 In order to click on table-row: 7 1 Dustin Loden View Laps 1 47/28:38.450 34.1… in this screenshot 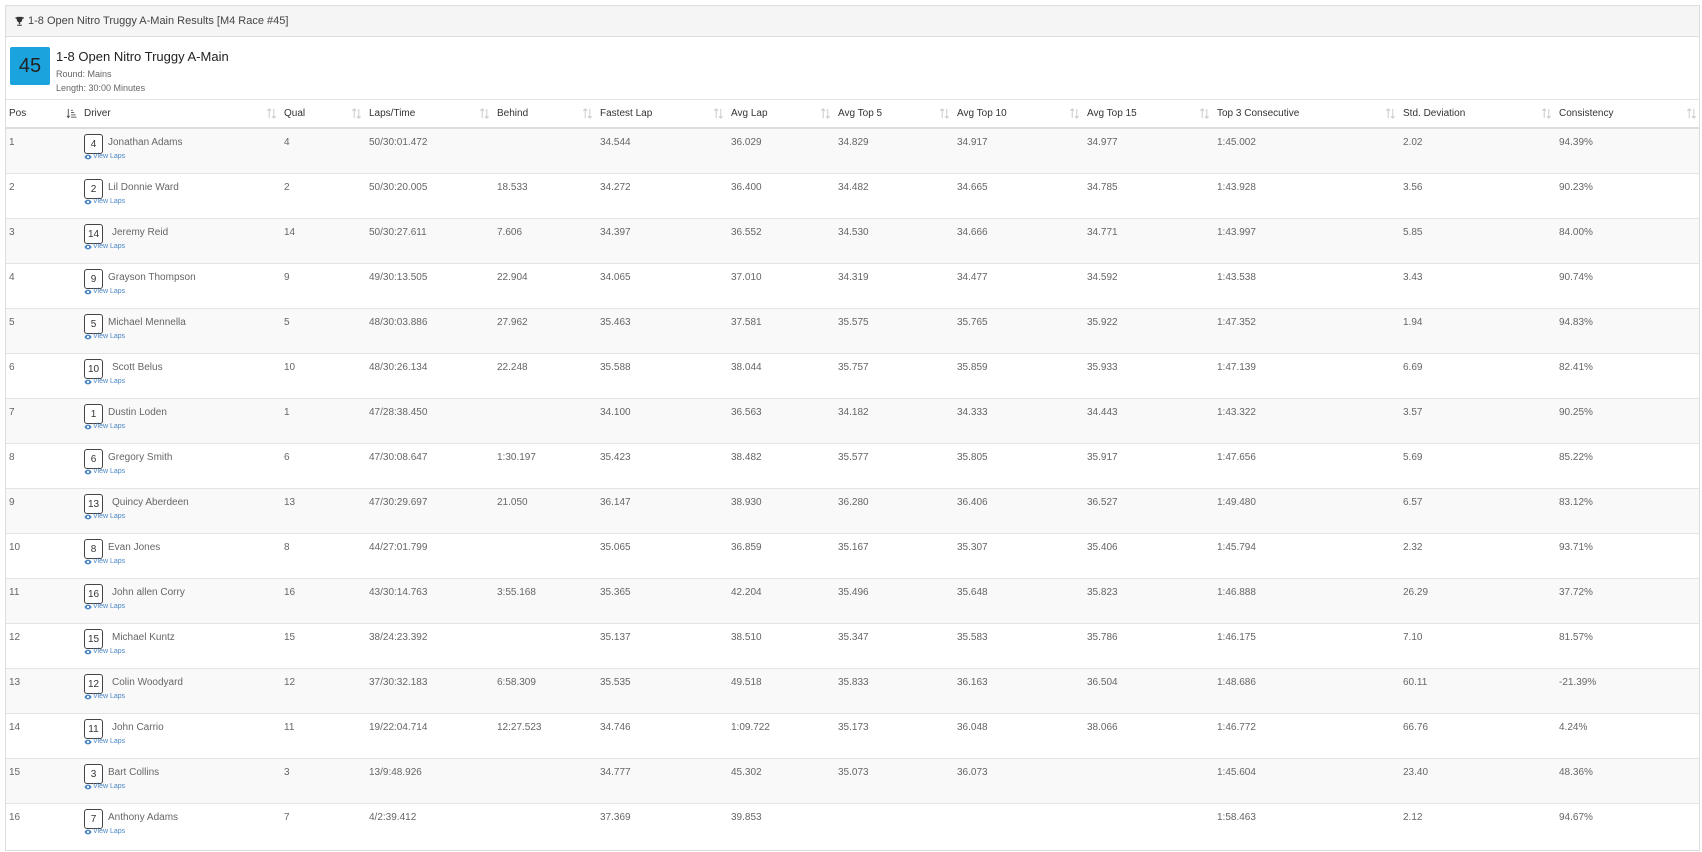, I will do `click(852, 421)`.